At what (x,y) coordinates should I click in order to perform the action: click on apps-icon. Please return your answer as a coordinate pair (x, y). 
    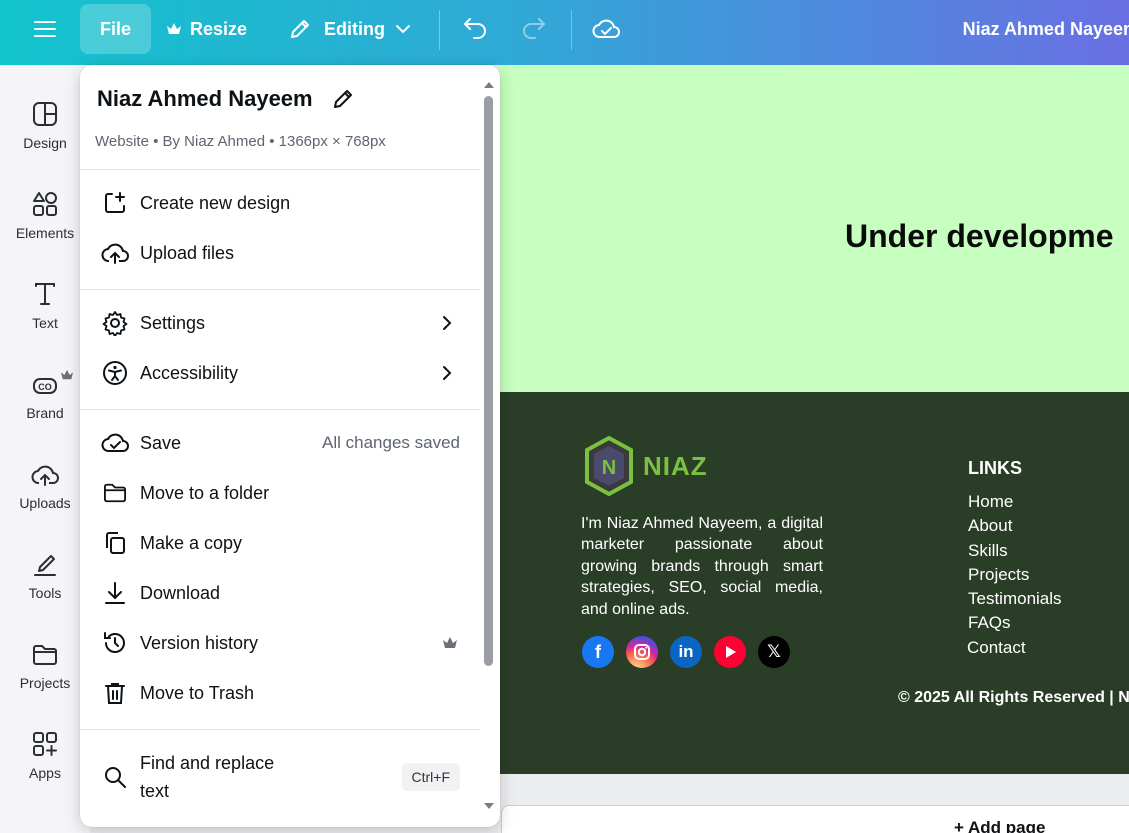
    Looking at the image, I should click on (45, 744).